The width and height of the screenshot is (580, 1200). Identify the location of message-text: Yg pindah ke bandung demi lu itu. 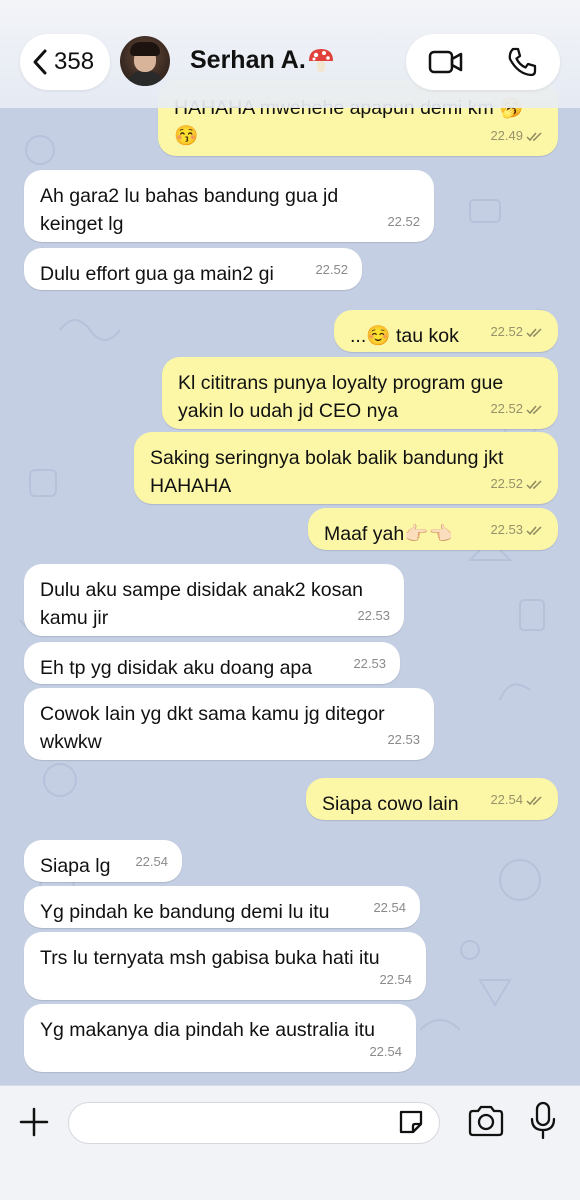
(185, 912).